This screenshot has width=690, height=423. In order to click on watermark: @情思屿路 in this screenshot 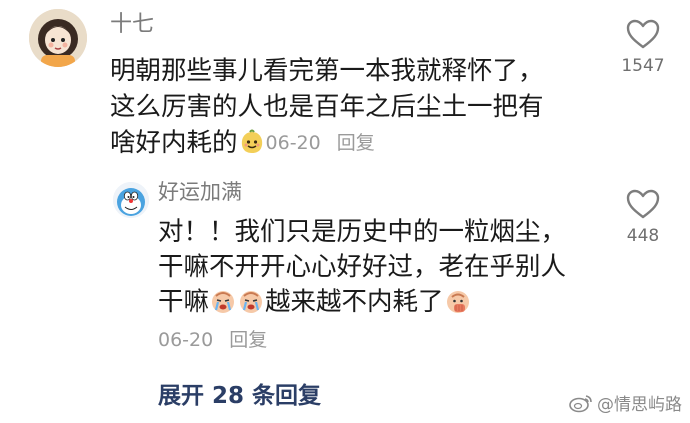, I will do `click(625, 402)`.